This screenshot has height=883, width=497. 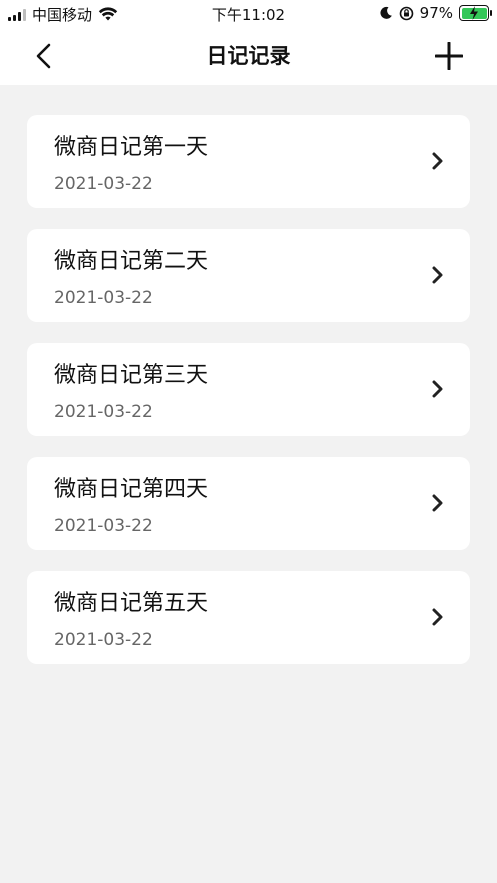 What do you see at coordinates (131, 603) in the screenshot?
I see `diary-title: 微商日记第五天` at bounding box center [131, 603].